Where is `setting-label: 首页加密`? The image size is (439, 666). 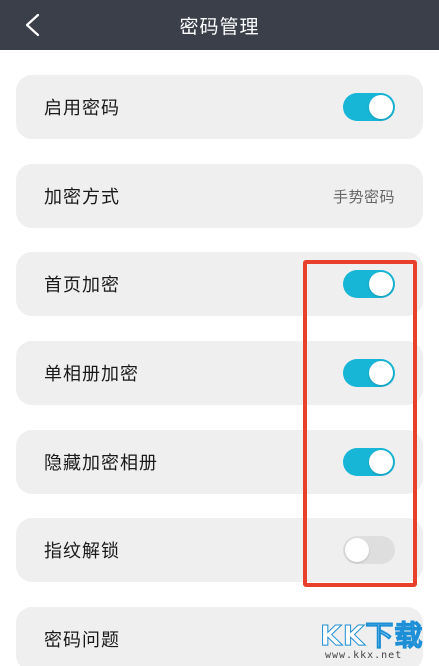 setting-label: 首页加密 is located at coordinates (82, 285).